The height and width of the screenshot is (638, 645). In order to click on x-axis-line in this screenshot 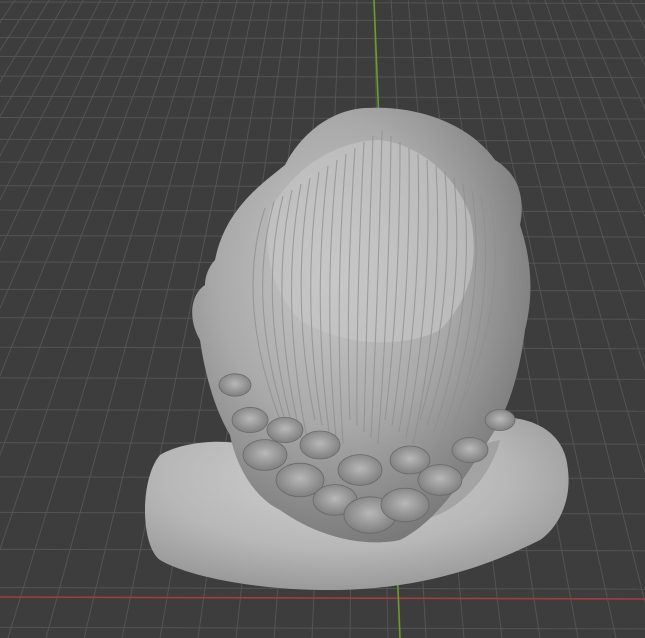, I will do `click(322, 598)`.